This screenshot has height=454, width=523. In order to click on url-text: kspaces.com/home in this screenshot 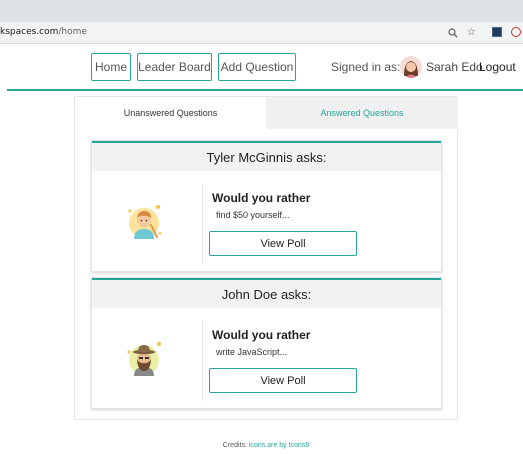, I will do `click(43, 32)`.